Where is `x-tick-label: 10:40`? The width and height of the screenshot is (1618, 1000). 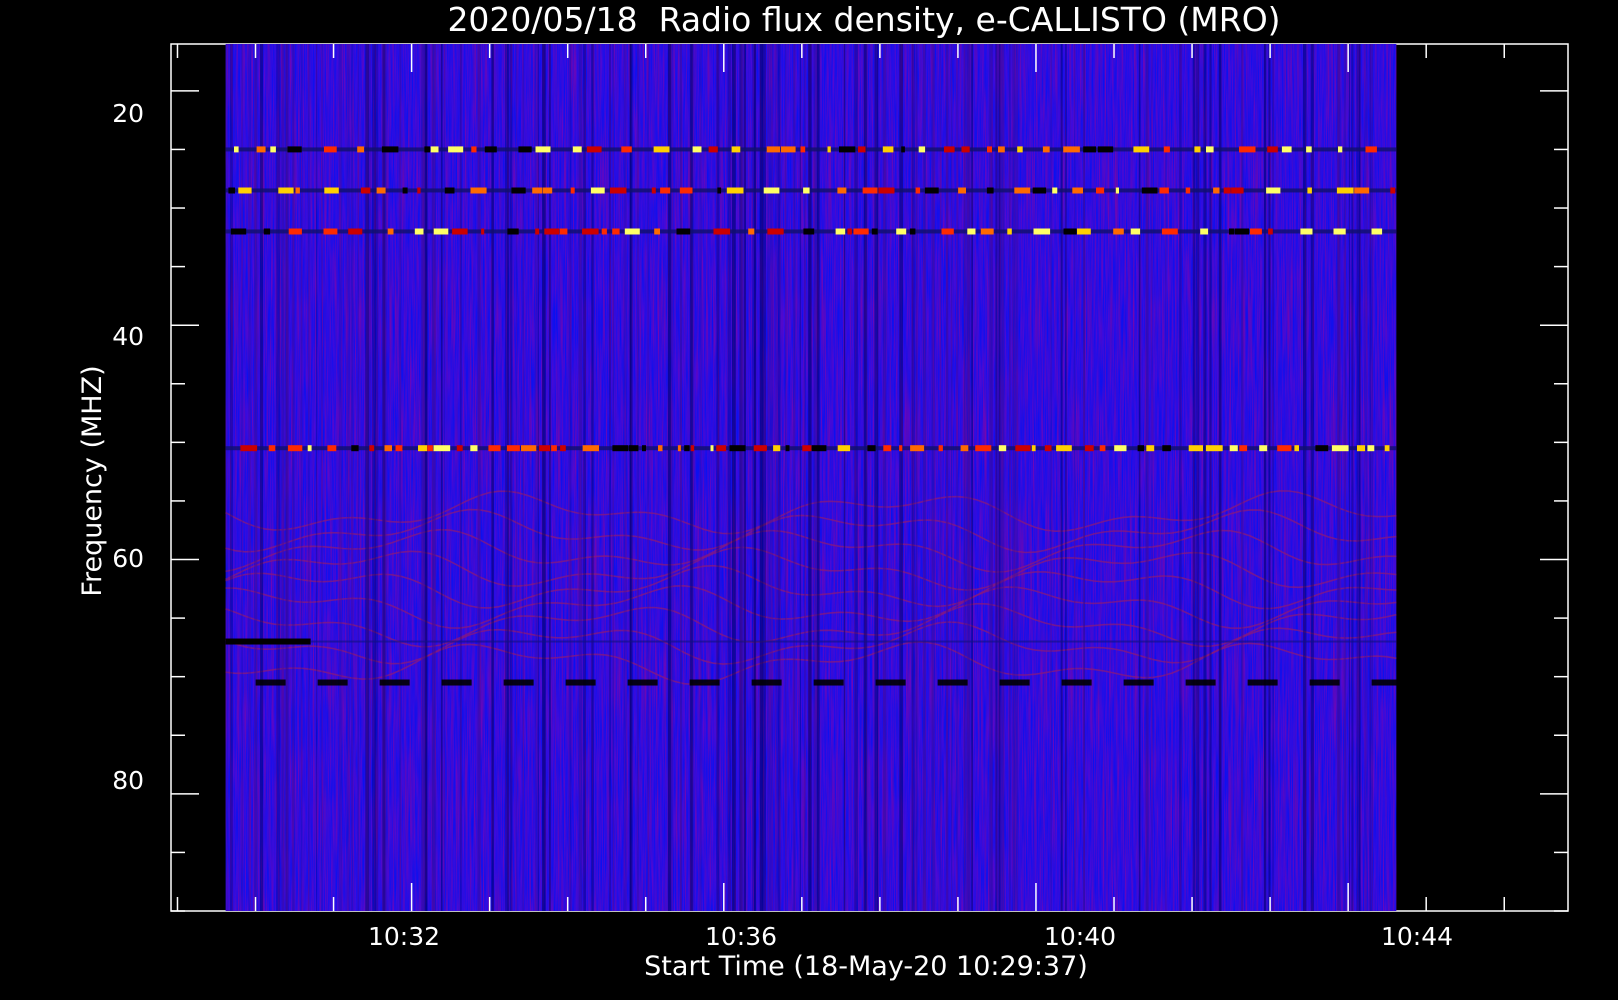
x-tick-label: 10:40 is located at coordinates (1080, 936).